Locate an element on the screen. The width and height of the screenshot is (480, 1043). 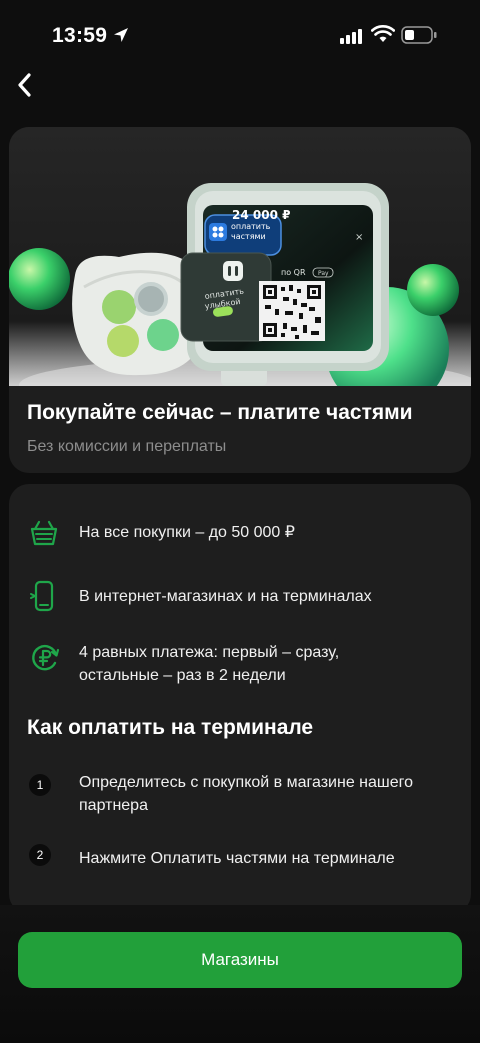
step-number-2: 2 is located at coordinates (40, 855).